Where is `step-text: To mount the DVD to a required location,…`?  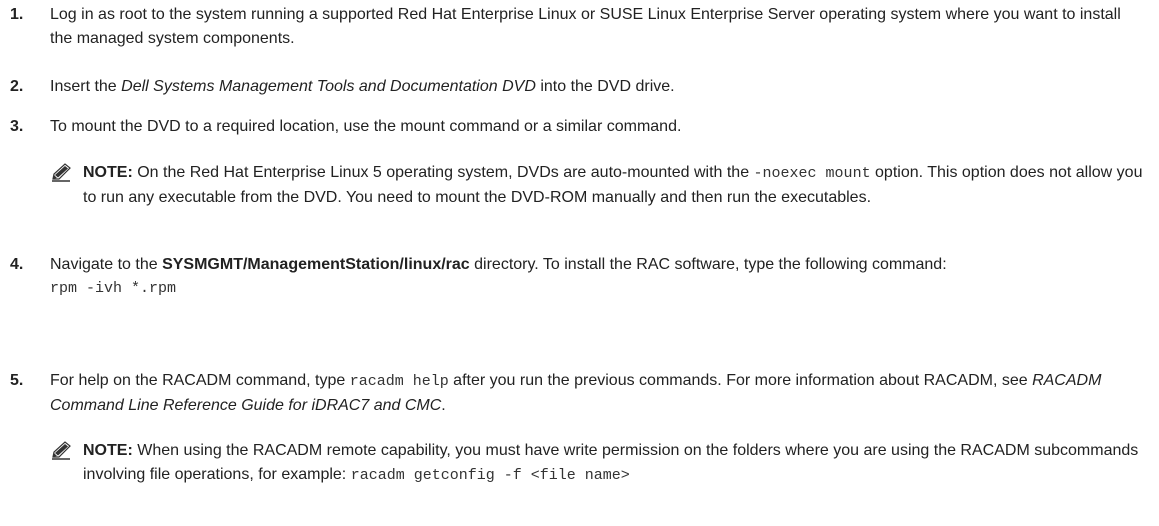
step-text: To mount the DVD to a required location,… is located at coordinates (366, 126).